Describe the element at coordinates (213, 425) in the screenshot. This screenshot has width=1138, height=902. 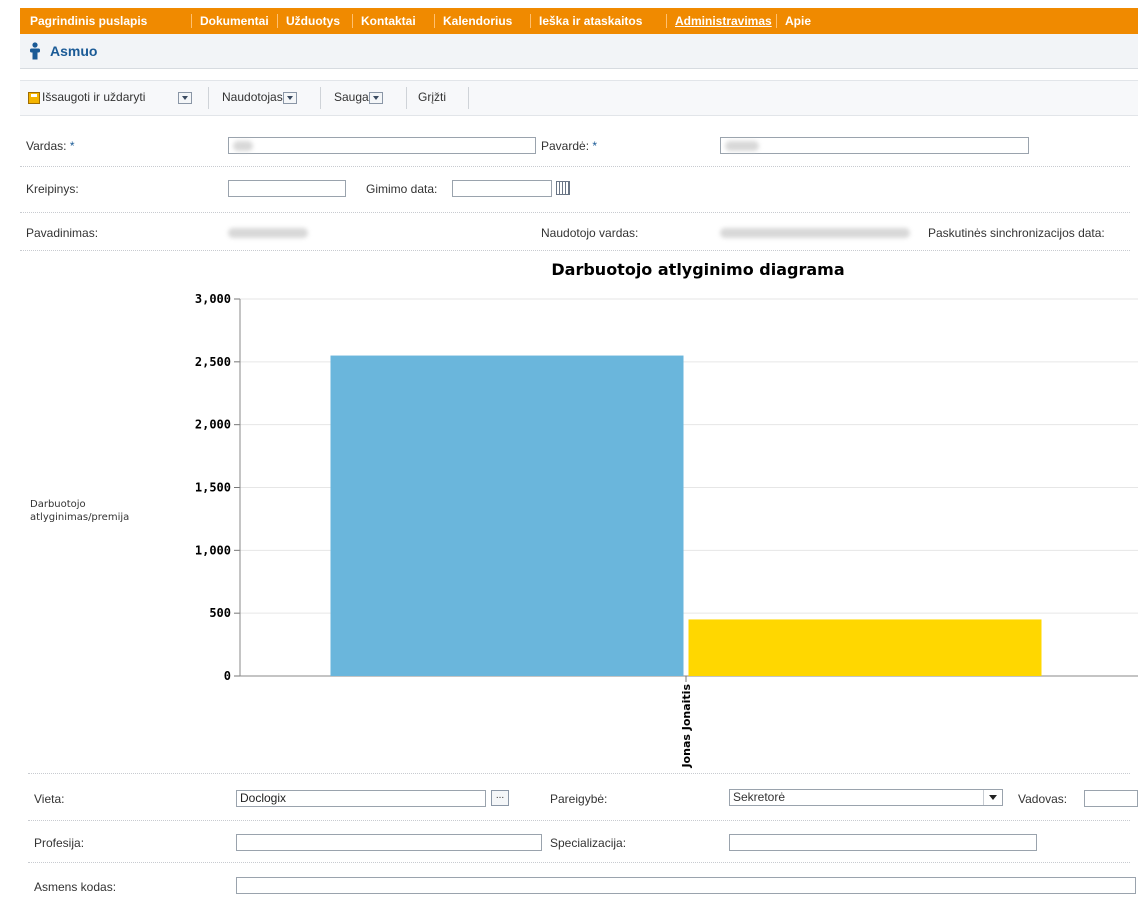
I see `y-tick-label: 2,000` at that location.